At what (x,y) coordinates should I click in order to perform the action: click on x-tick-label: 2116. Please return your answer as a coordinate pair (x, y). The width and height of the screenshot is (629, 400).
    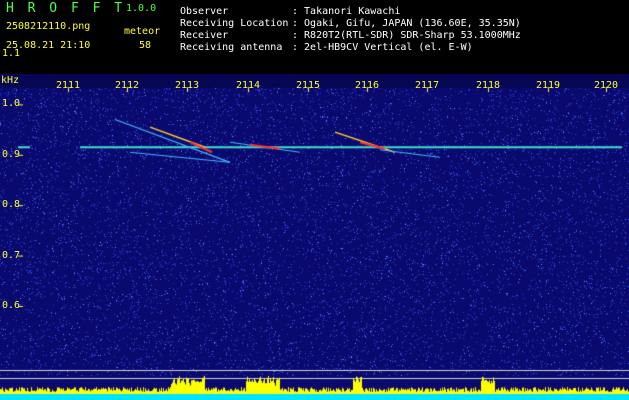
    Looking at the image, I should click on (367, 85).